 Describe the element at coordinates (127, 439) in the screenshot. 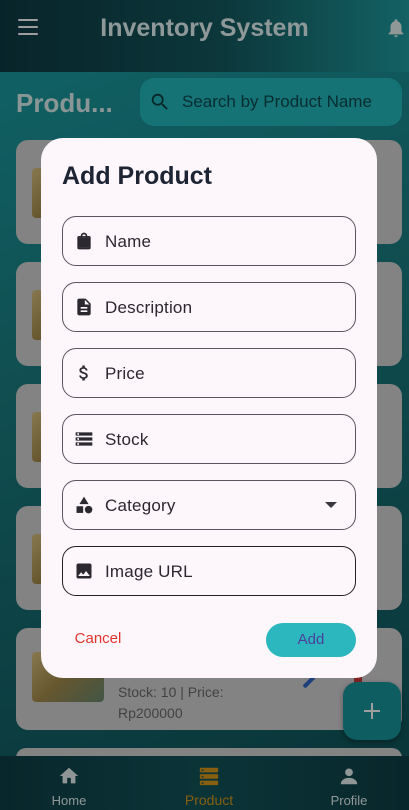

I see `stock-field-label: Stock` at that location.